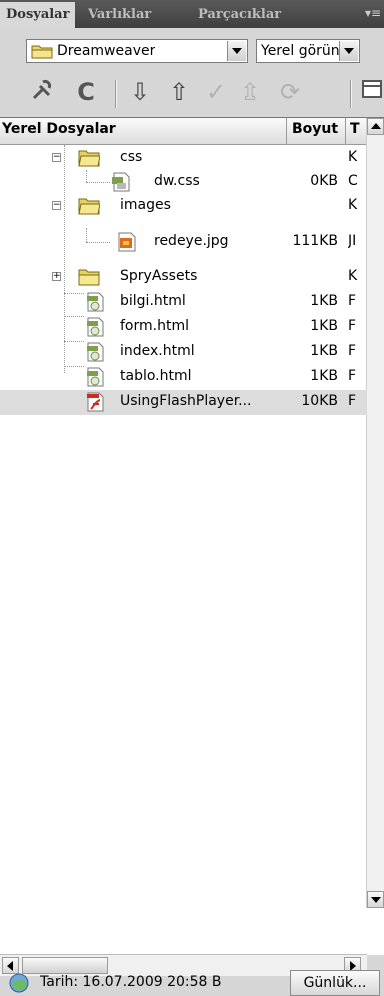 Image resolution: width=384 pixels, height=996 pixels. Describe the element at coordinates (121, 182) in the screenshot. I see `css-file-icon` at that location.